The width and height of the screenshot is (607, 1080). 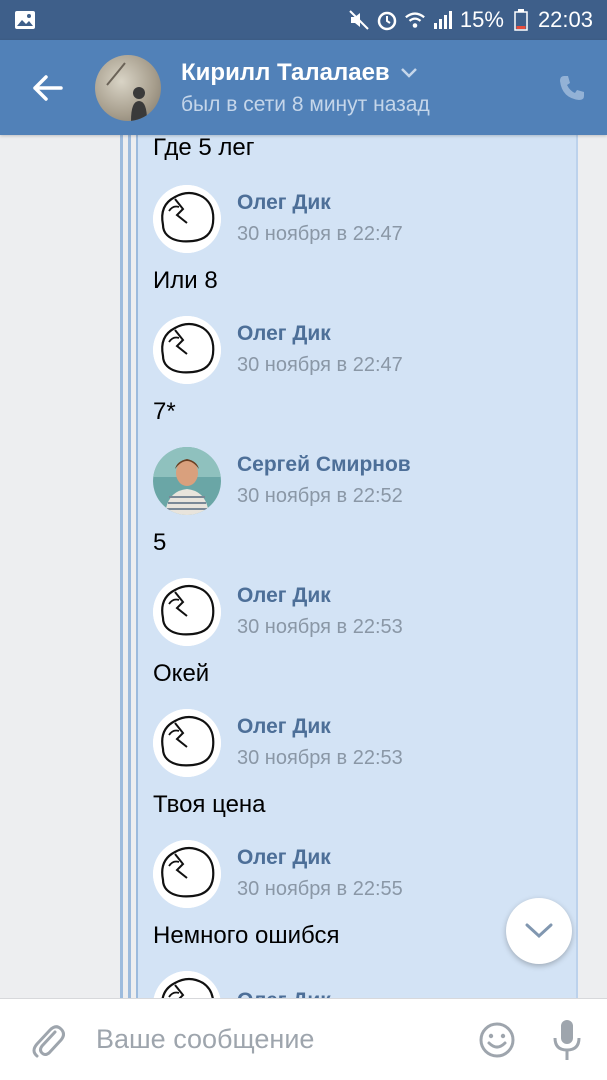 I want to click on arrow-left-icon, so click(x=47, y=87).